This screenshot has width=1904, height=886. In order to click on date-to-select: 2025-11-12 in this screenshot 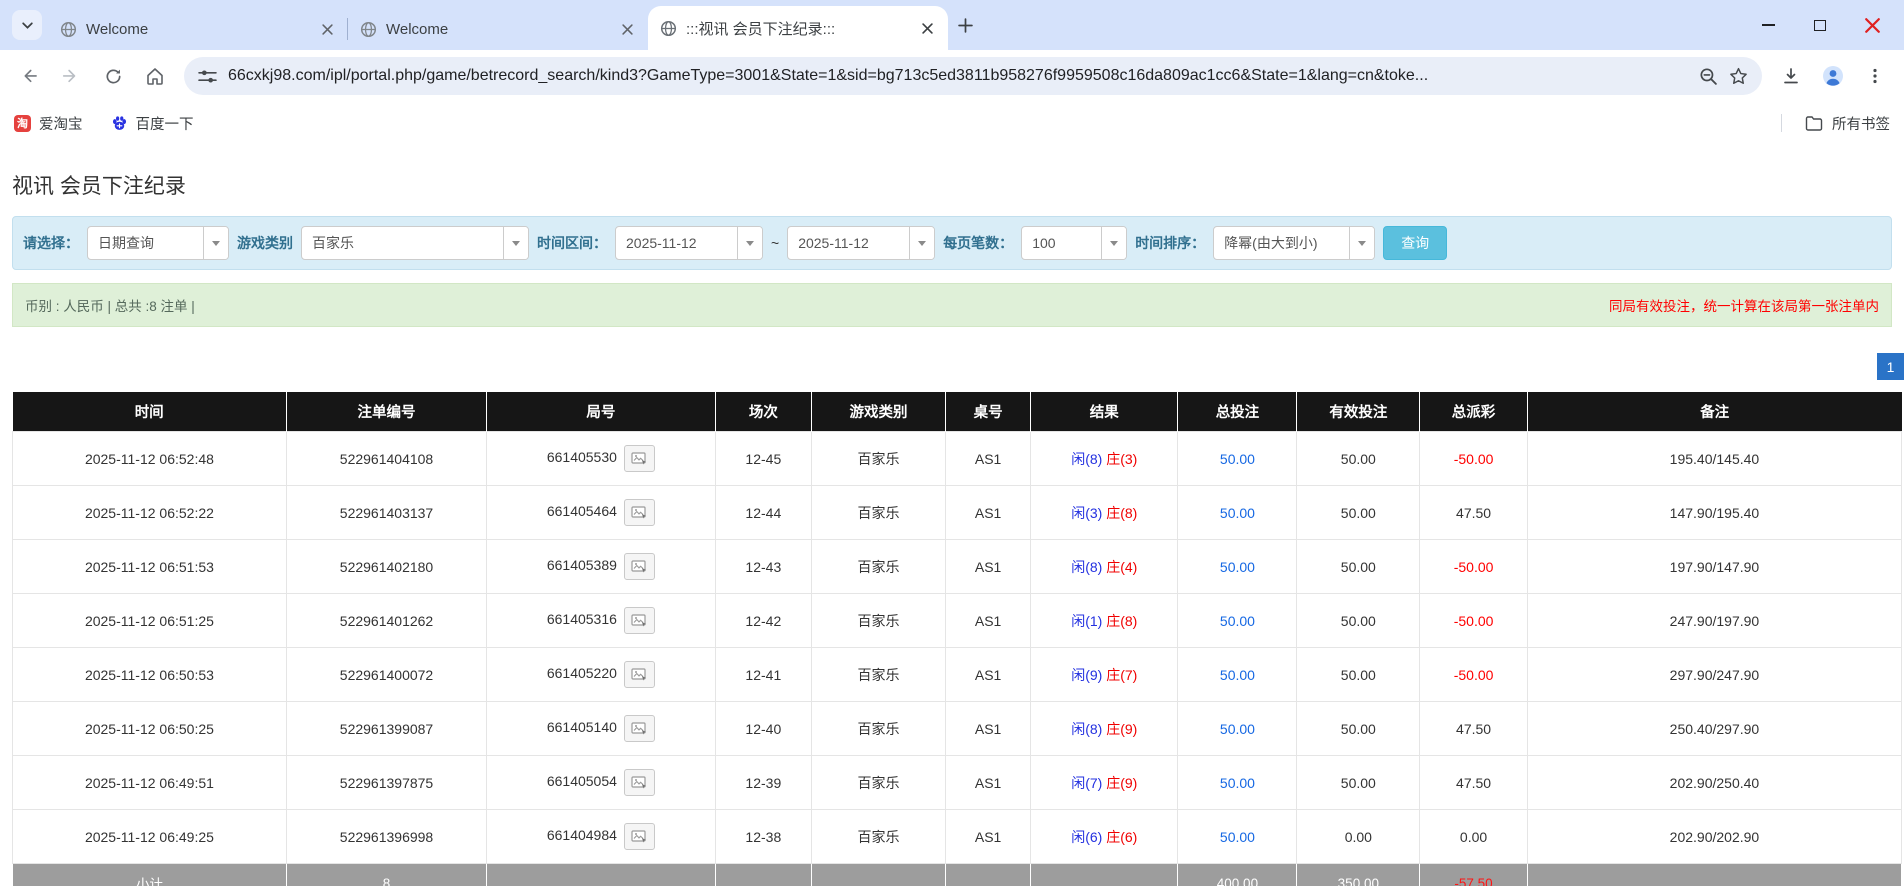, I will do `click(861, 243)`.